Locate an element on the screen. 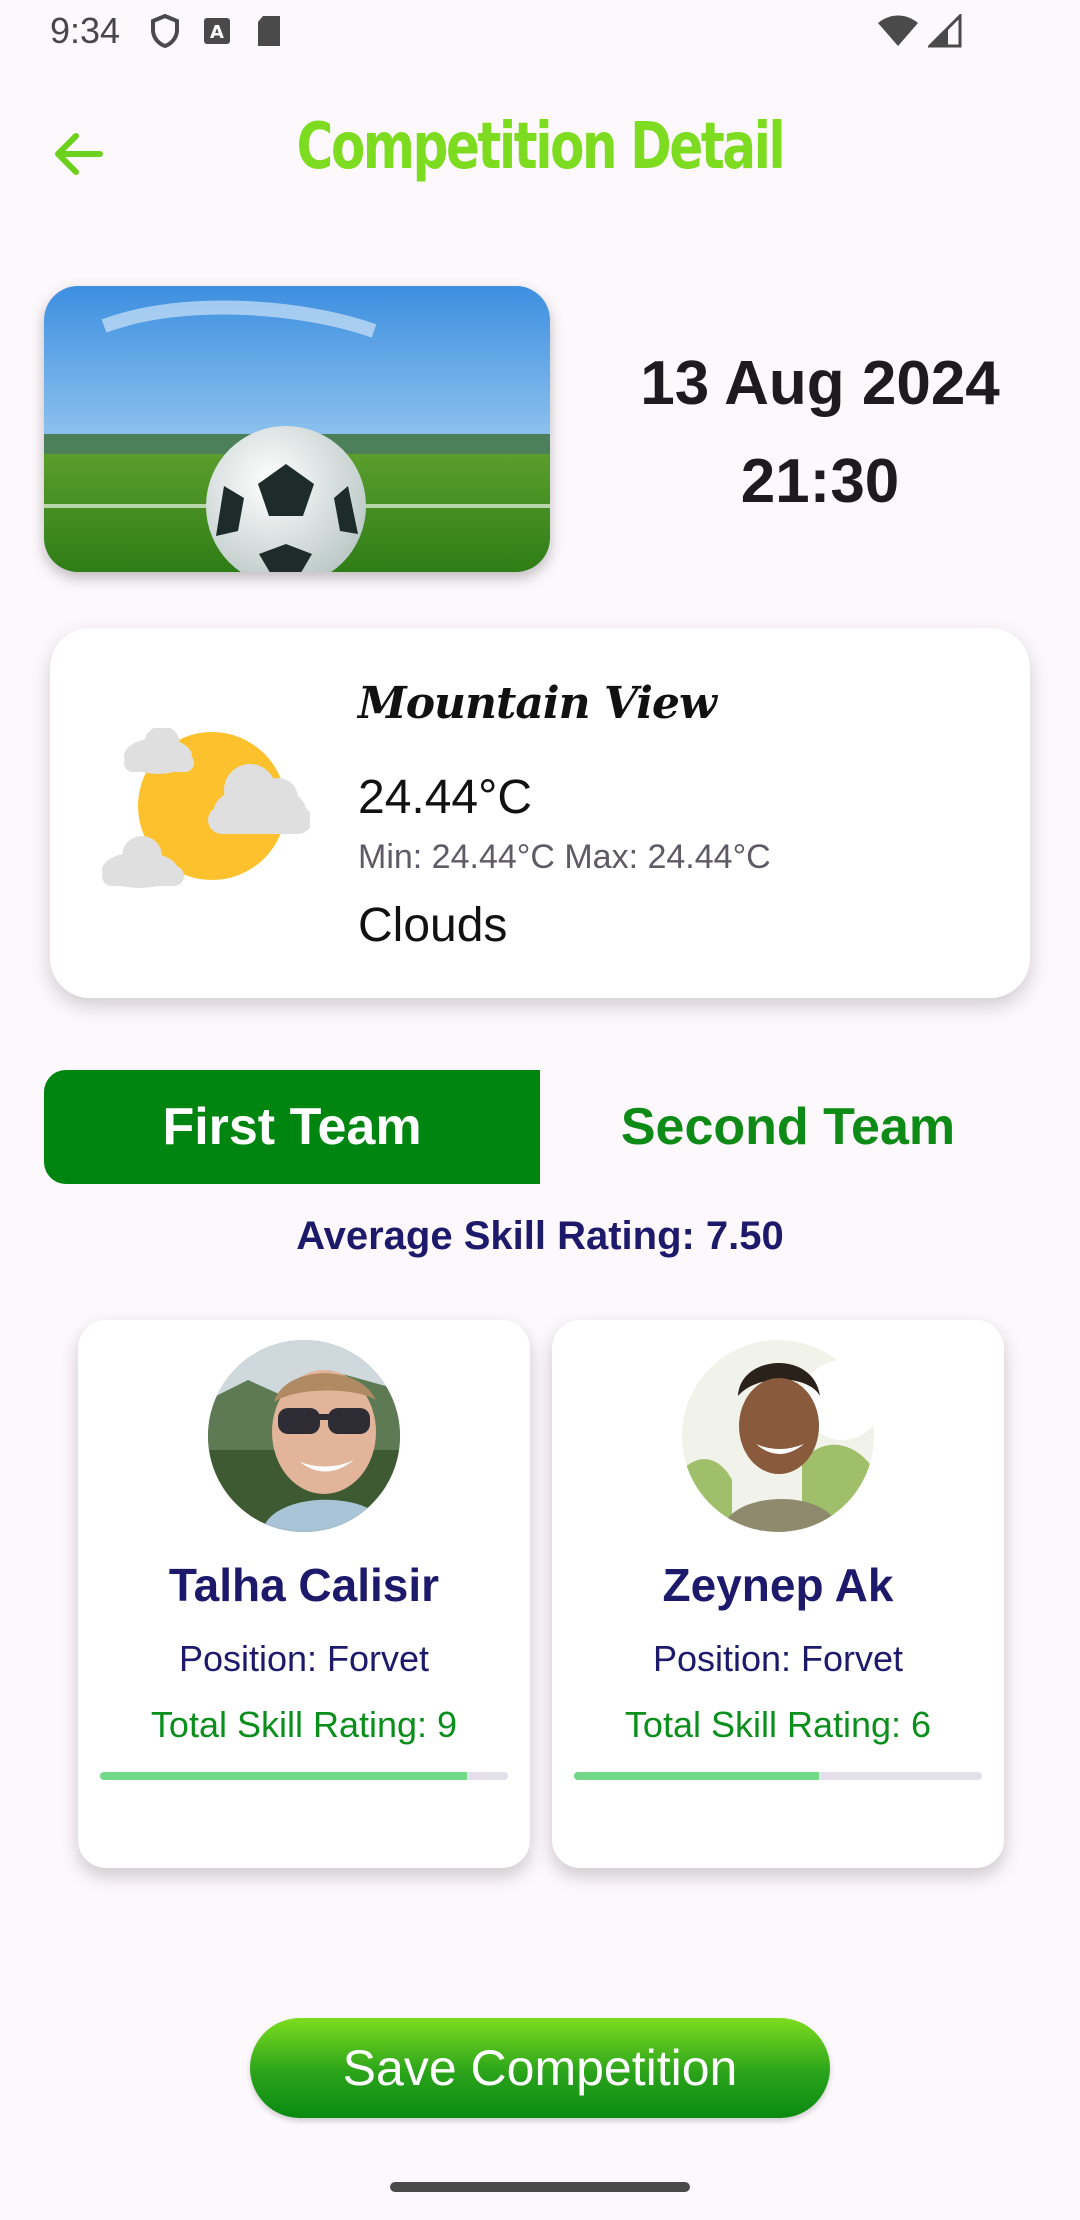 Image resolution: width=1080 pixels, height=2220 pixels. player-skill-rating: Total Skill Rating: 9 is located at coordinates (304, 1724).